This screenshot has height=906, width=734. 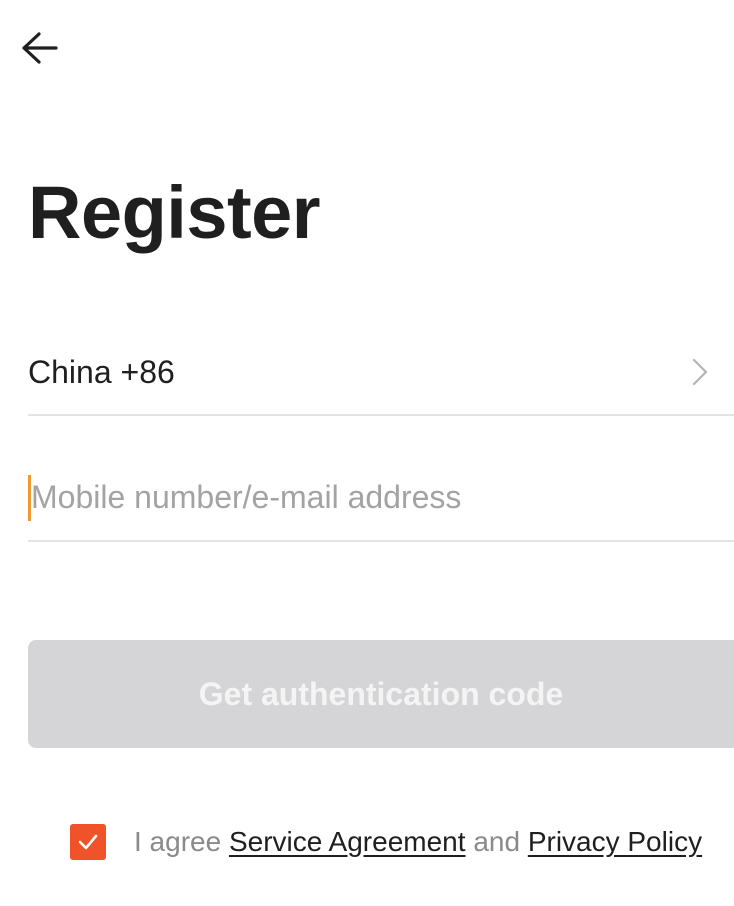 What do you see at coordinates (371, 497) in the screenshot?
I see `account-input` at bounding box center [371, 497].